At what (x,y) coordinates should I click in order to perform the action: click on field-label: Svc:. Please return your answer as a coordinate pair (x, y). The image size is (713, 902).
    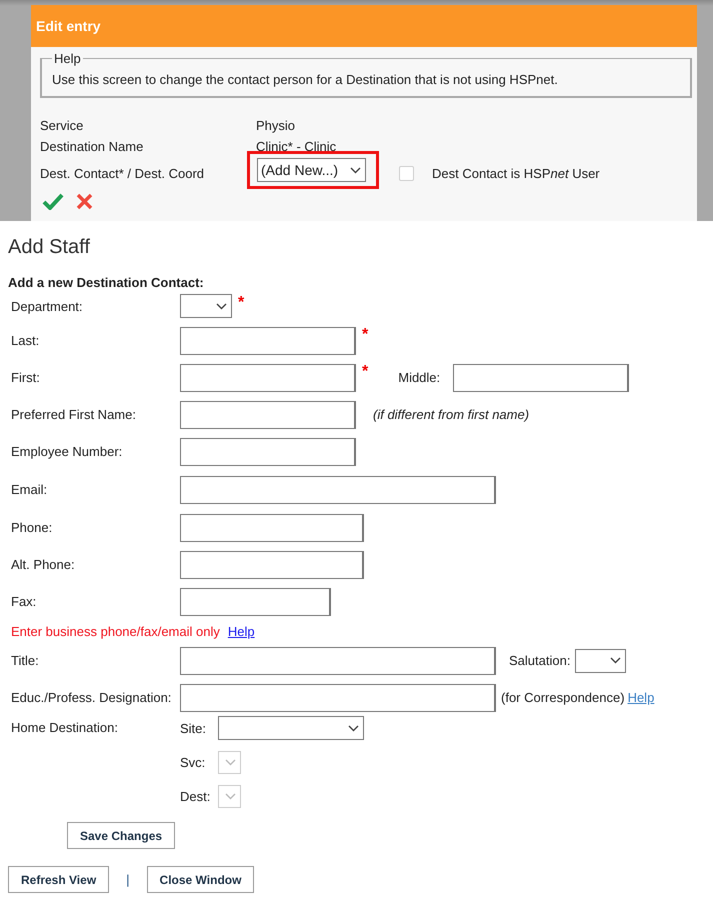
    Looking at the image, I should click on (193, 762).